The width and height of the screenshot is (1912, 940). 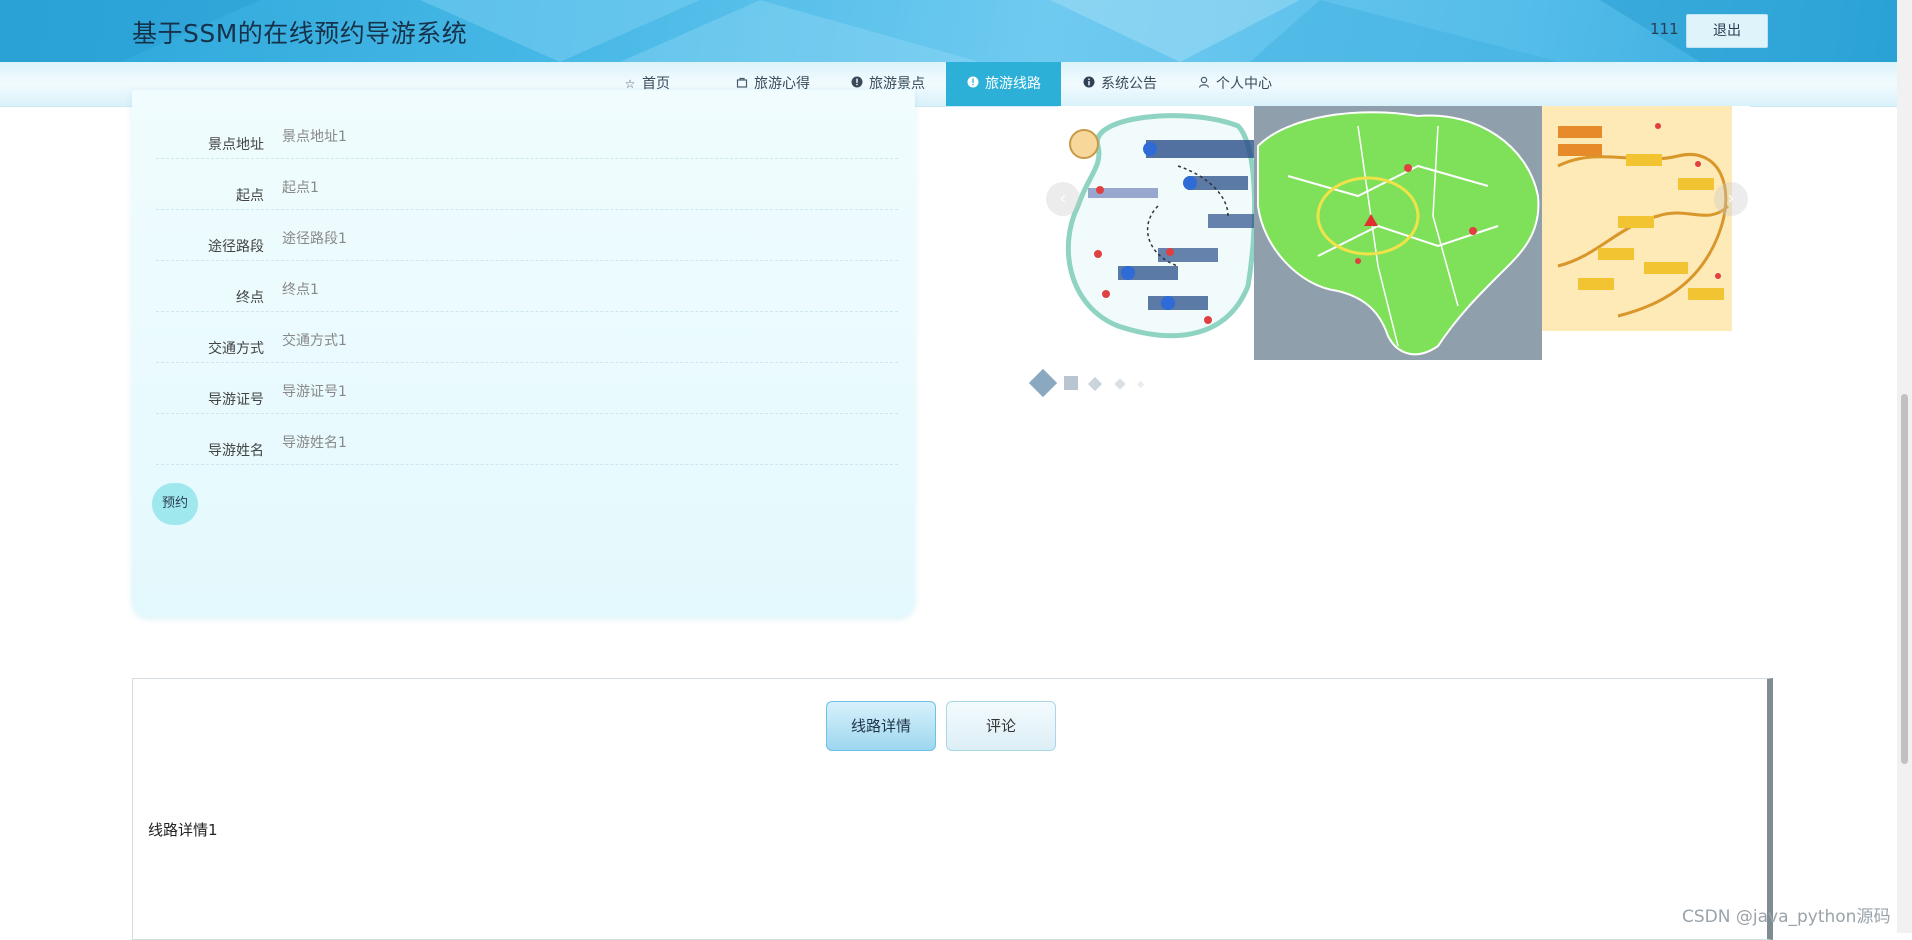 What do you see at coordinates (1129, 84) in the screenshot?
I see `nav-item-label: 系统公告` at bounding box center [1129, 84].